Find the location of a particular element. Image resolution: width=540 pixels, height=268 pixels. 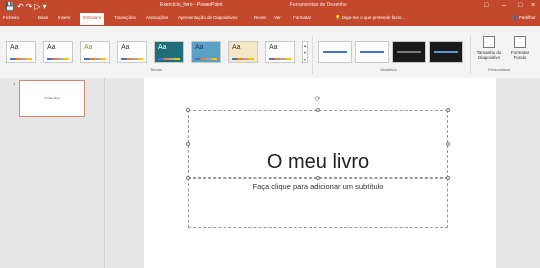

format-background-button: Formatar Fundo is located at coordinates (520, 48).